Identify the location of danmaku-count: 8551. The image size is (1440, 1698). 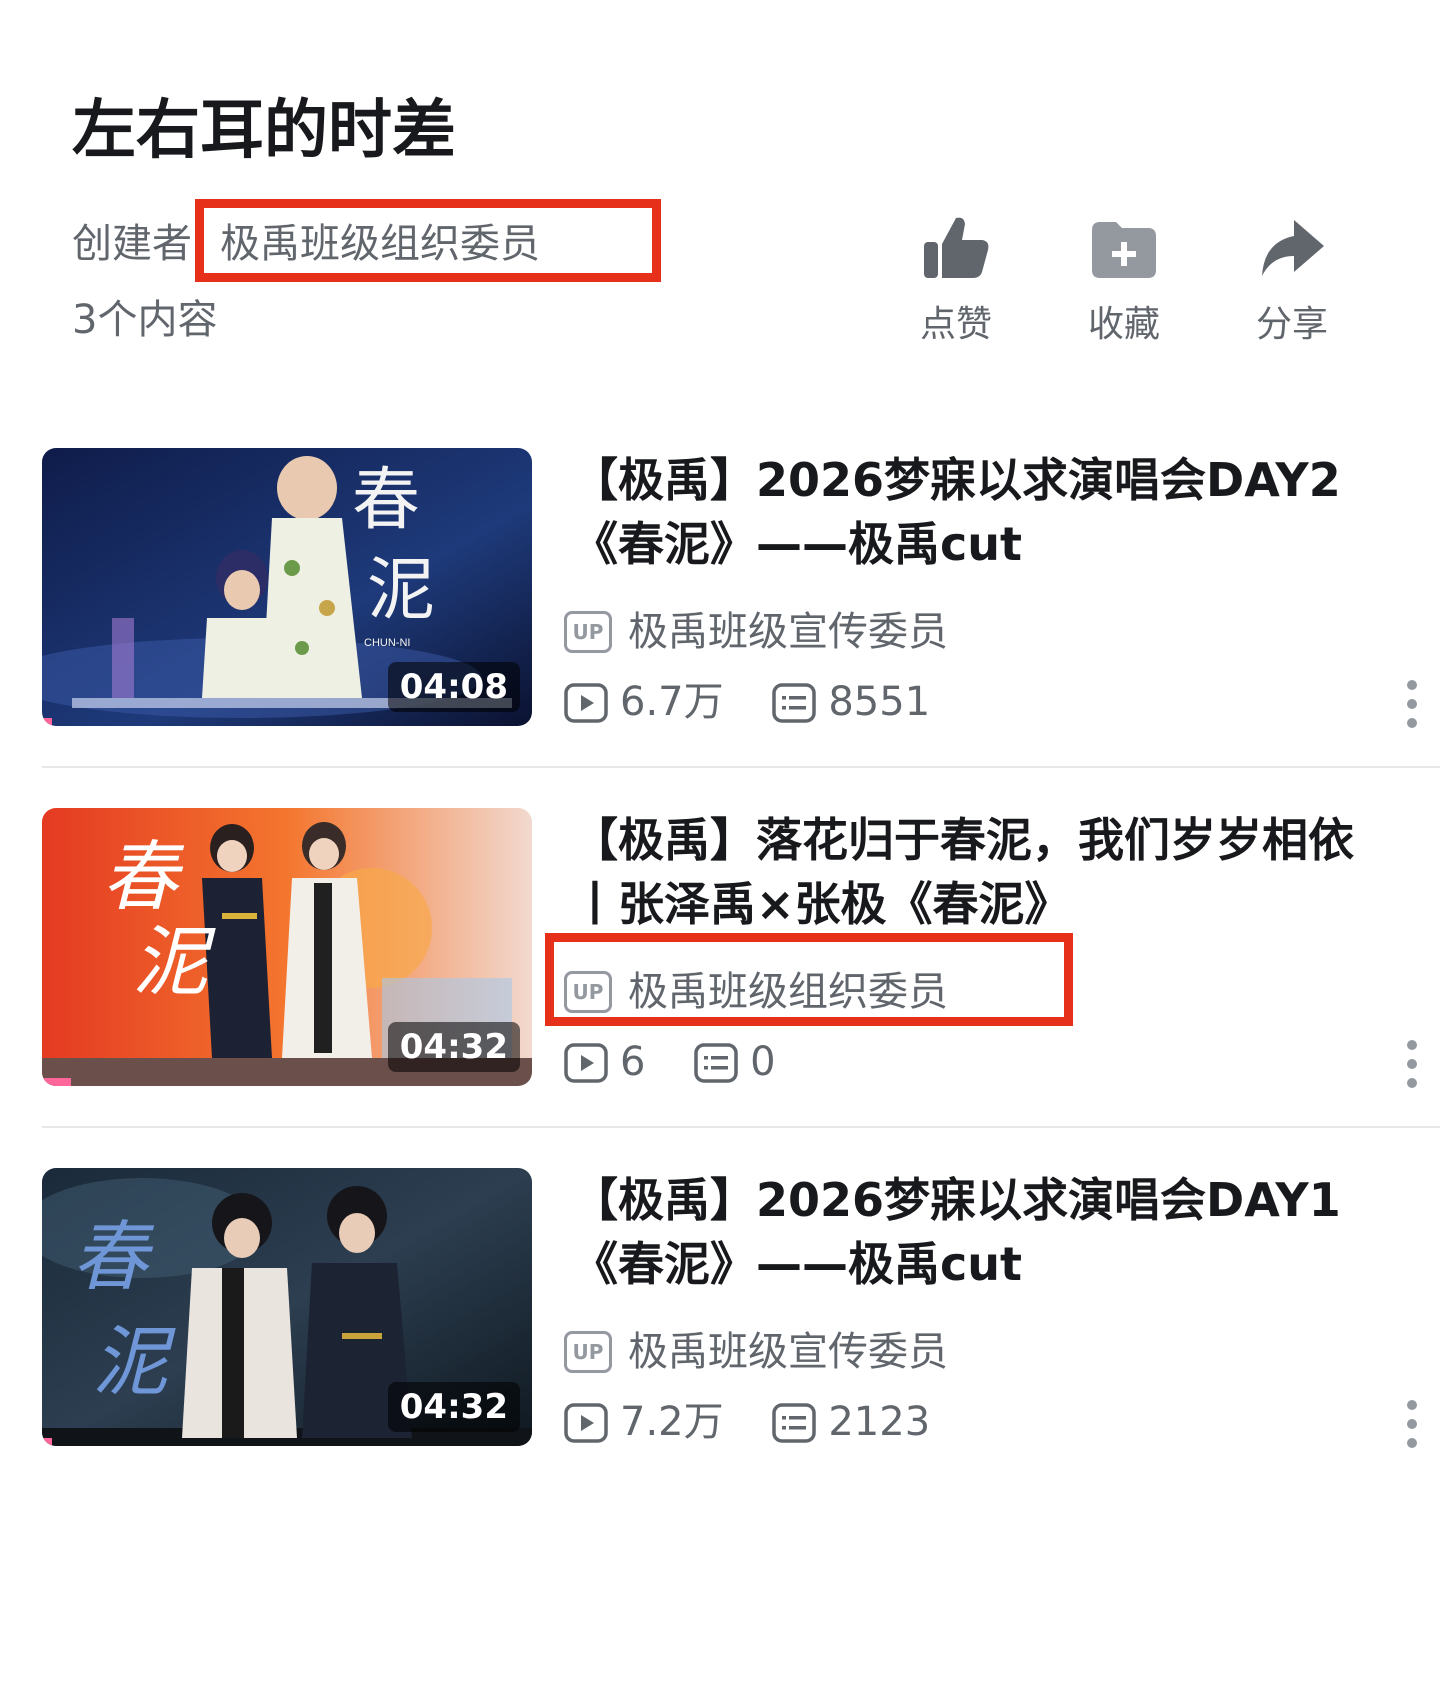
(851, 702).